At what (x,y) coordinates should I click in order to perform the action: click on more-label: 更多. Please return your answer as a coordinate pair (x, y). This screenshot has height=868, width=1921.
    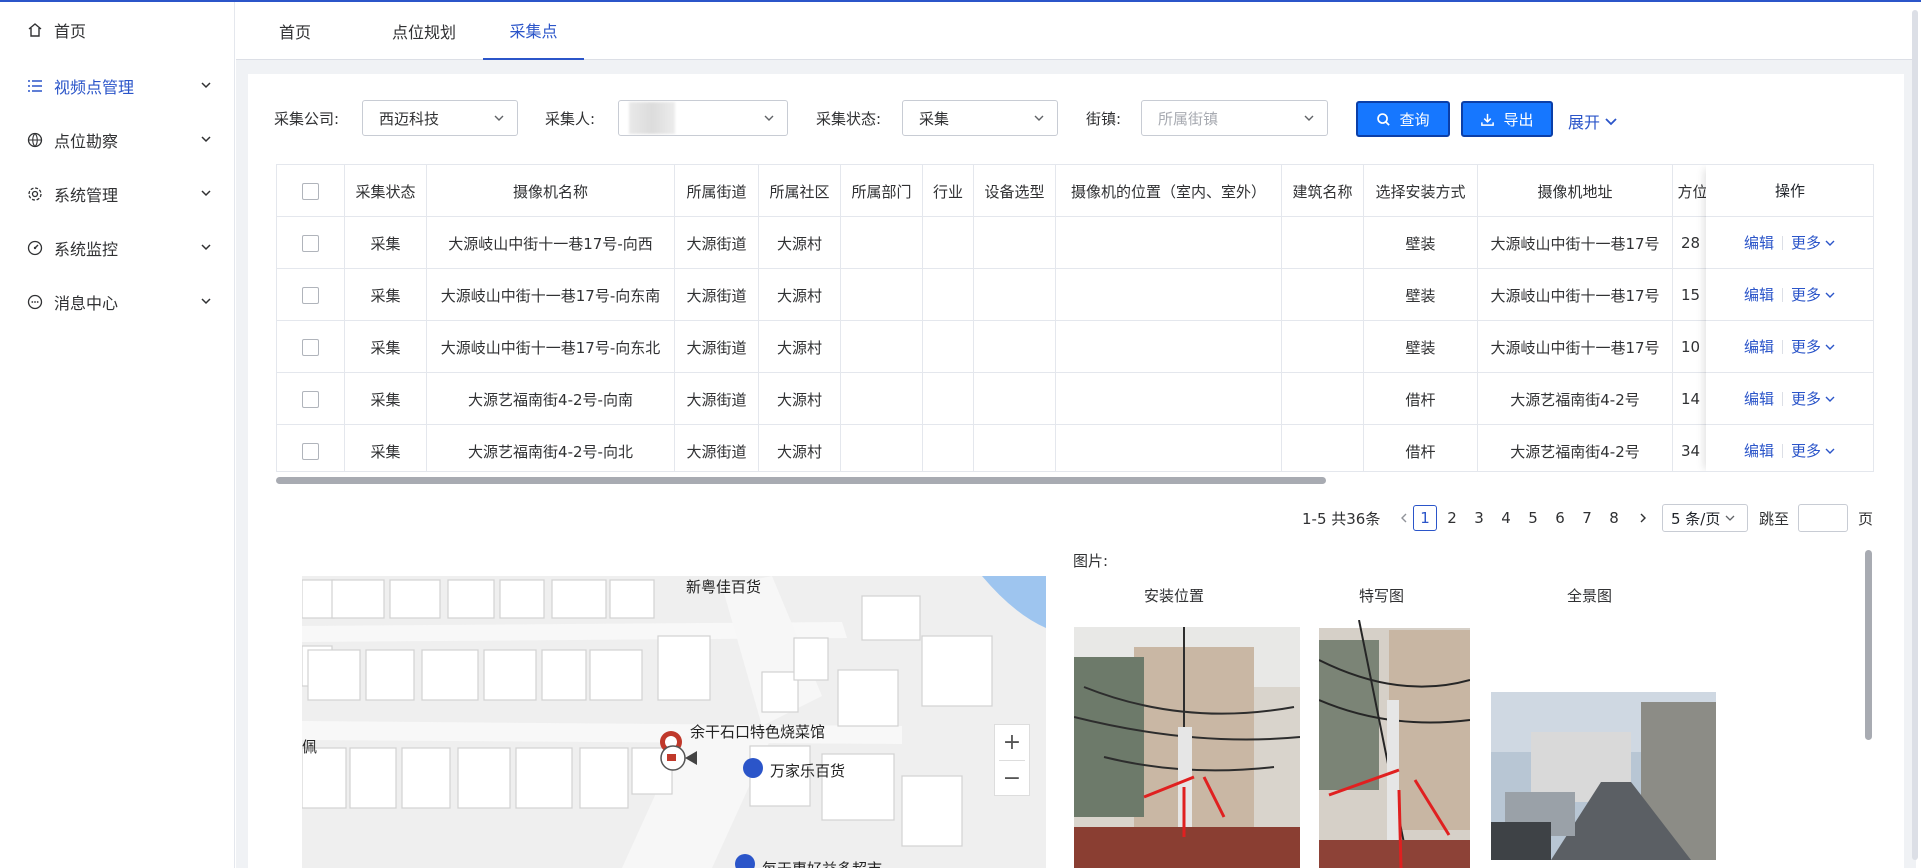
    Looking at the image, I should click on (1806, 399).